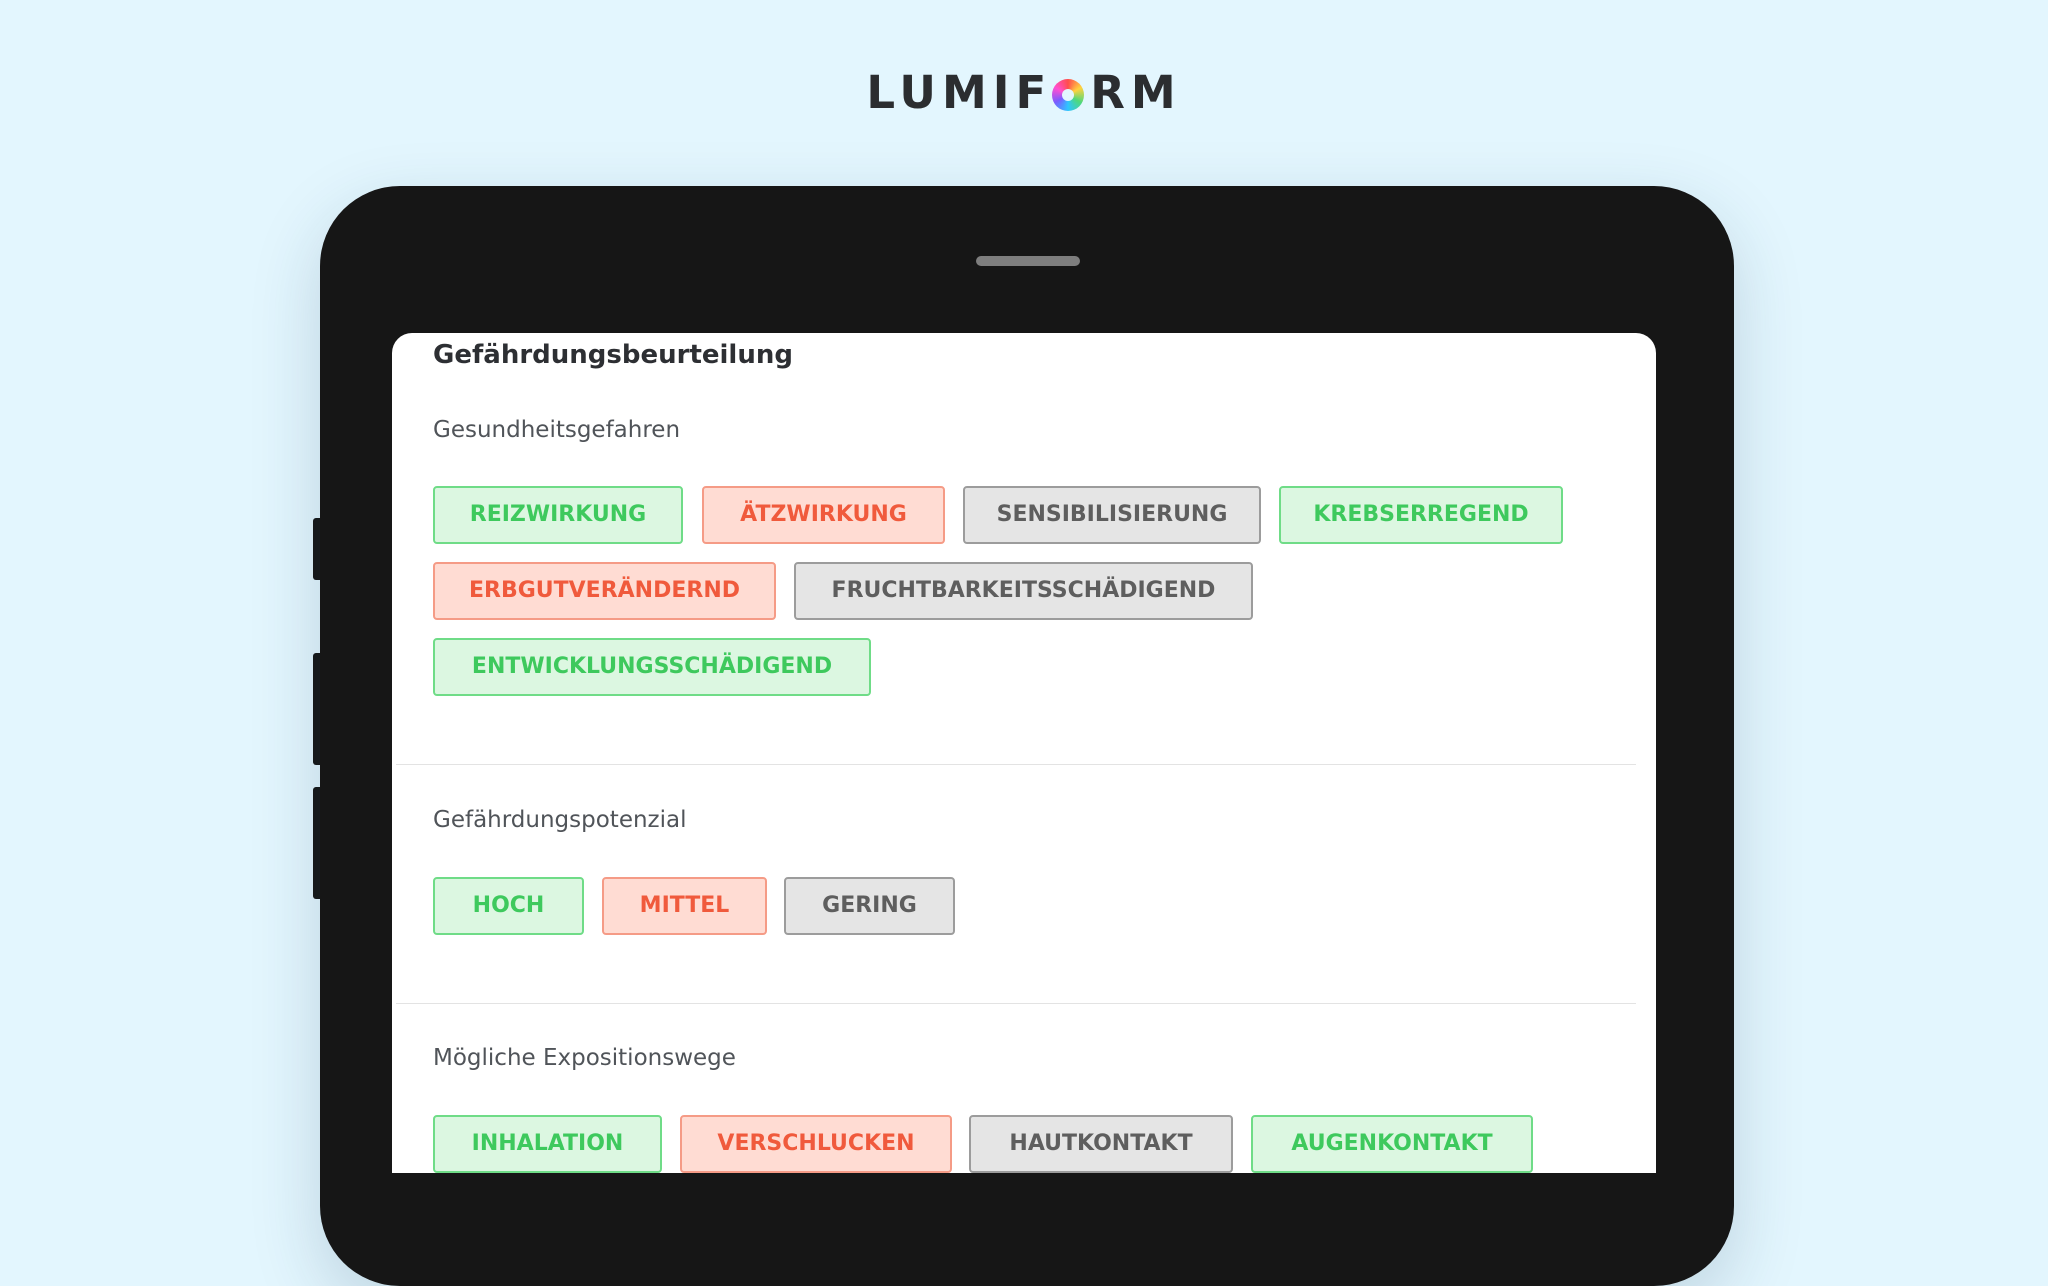  I want to click on chip-augenkontakt: AUGENKONTAKT, so click(1392, 1144).